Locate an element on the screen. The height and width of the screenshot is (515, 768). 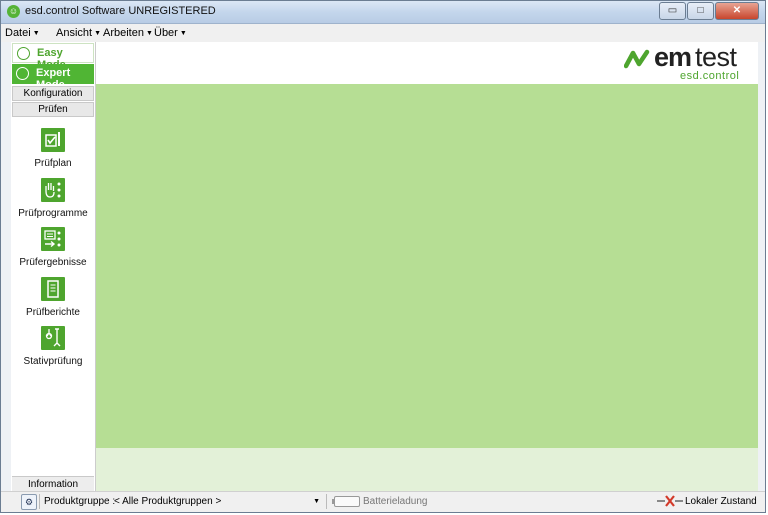
sidebar-item-label: Stativprüfung is located at coordinates (53, 361).